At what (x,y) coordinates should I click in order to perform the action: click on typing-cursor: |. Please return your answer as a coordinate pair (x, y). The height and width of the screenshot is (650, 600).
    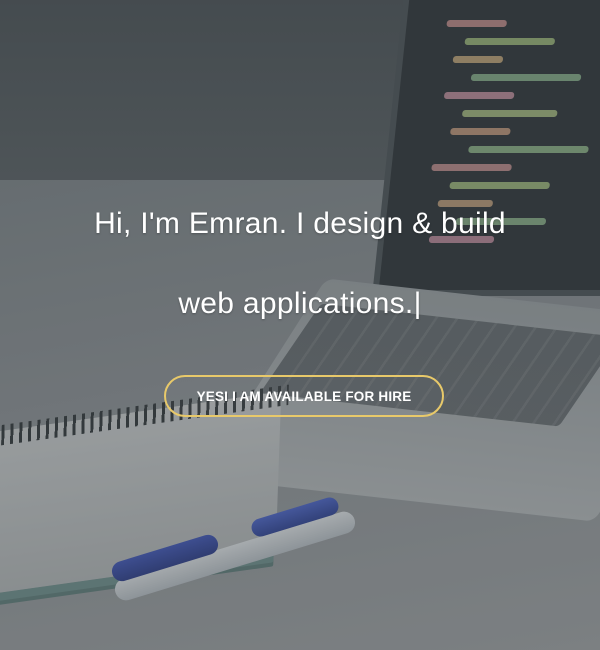
    Looking at the image, I should click on (417, 303).